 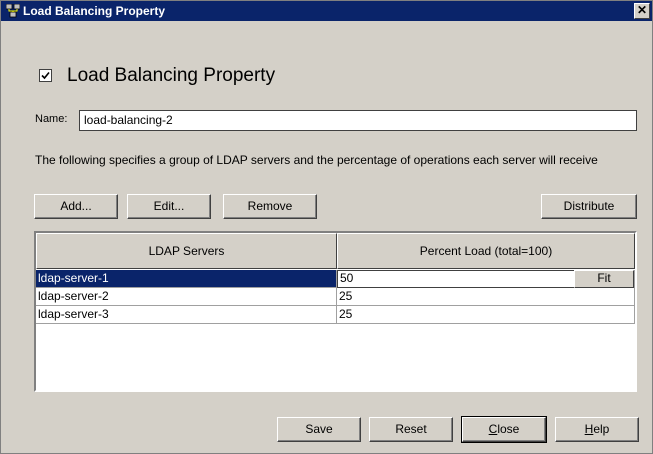 What do you see at coordinates (326, 11) in the screenshot?
I see `title-bar: Load Balancing Property ✕` at bounding box center [326, 11].